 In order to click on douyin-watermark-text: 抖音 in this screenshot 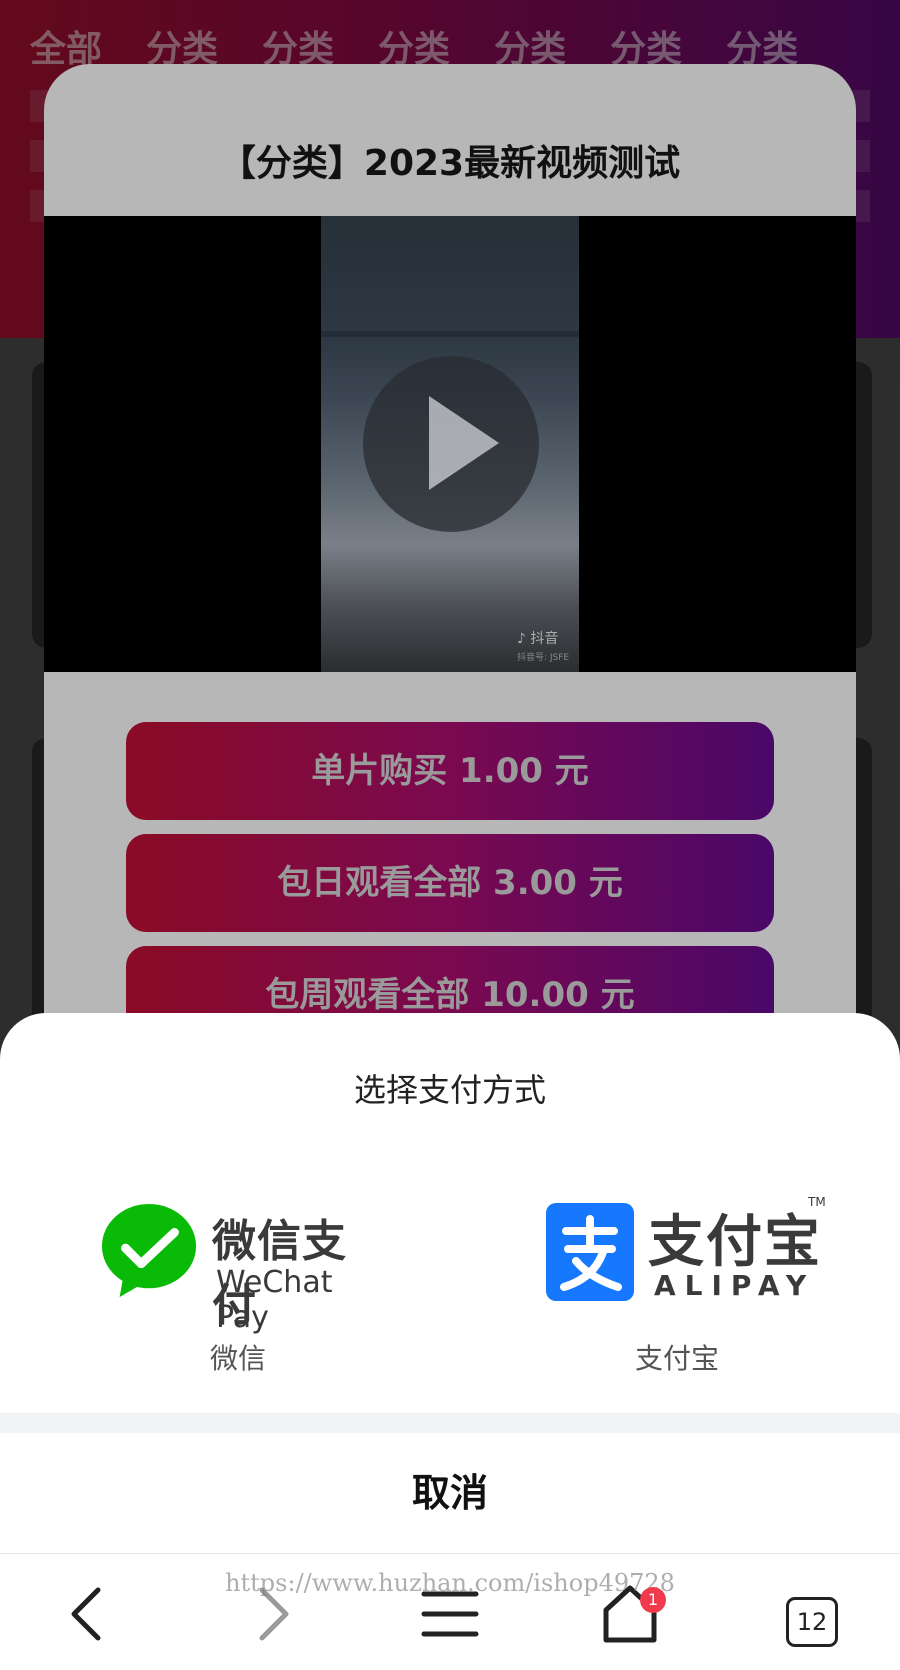, I will do `click(544, 639)`.